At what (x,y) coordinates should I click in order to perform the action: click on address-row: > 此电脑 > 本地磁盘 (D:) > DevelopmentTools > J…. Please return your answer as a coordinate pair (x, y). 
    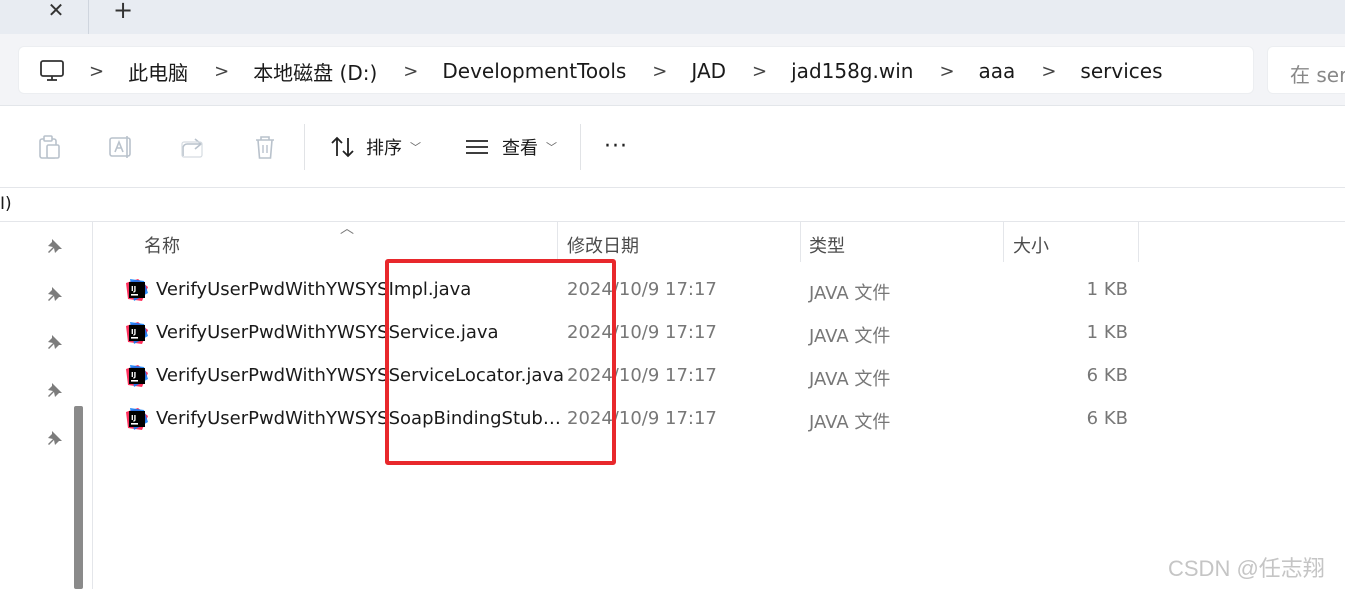
    Looking at the image, I should click on (672, 70).